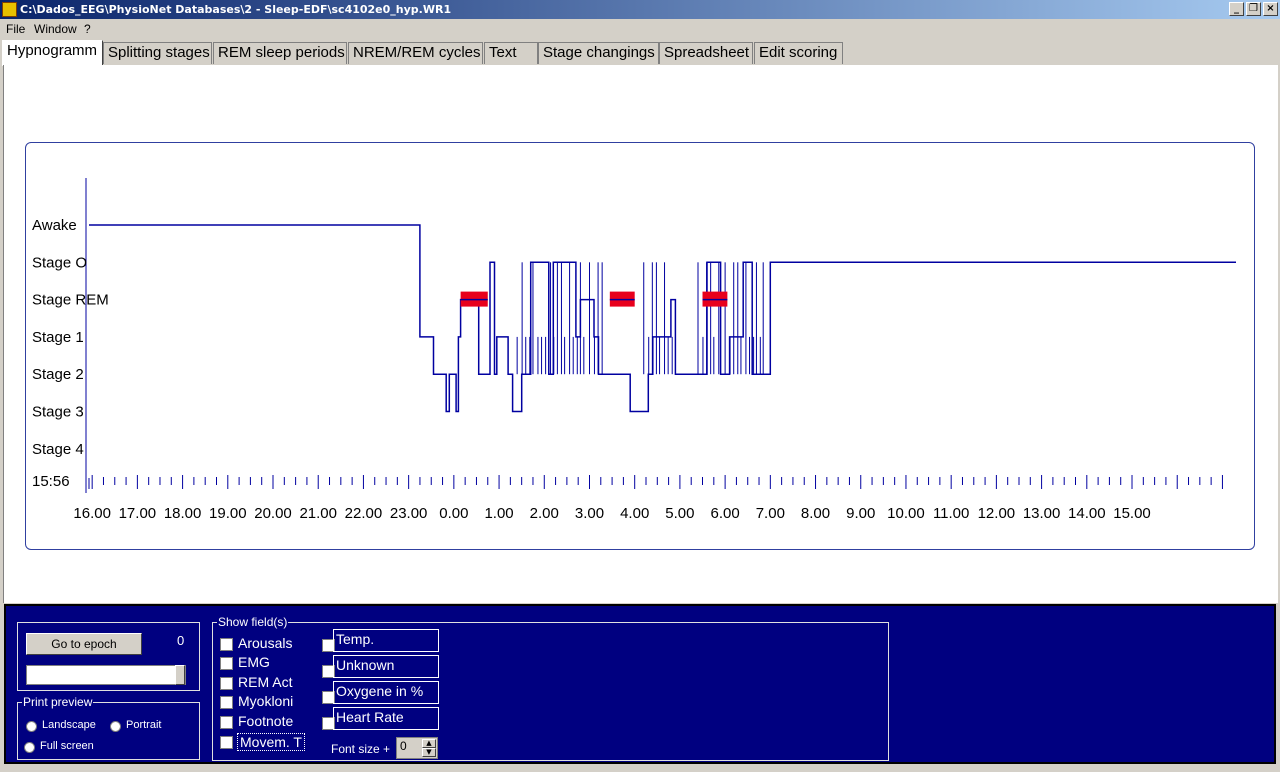  I want to click on y-tick-label: Stage O, so click(59, 262).